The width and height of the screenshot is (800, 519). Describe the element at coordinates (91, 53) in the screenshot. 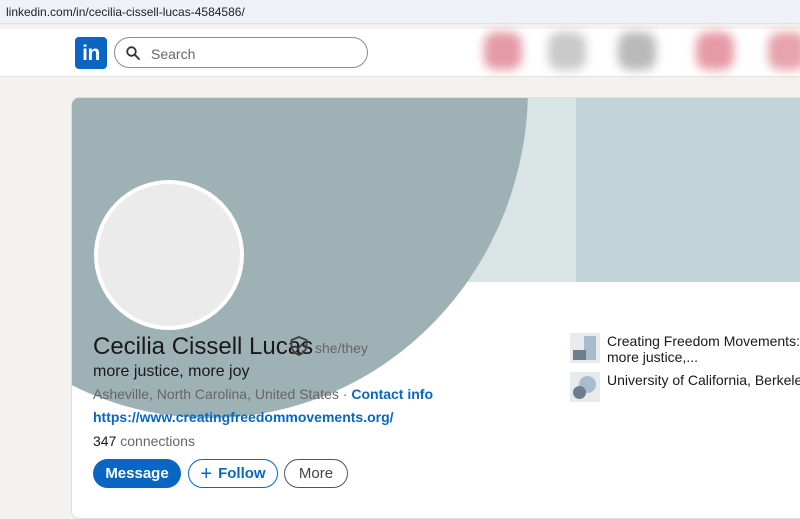

I see `linkedin-logo: in` at that location.